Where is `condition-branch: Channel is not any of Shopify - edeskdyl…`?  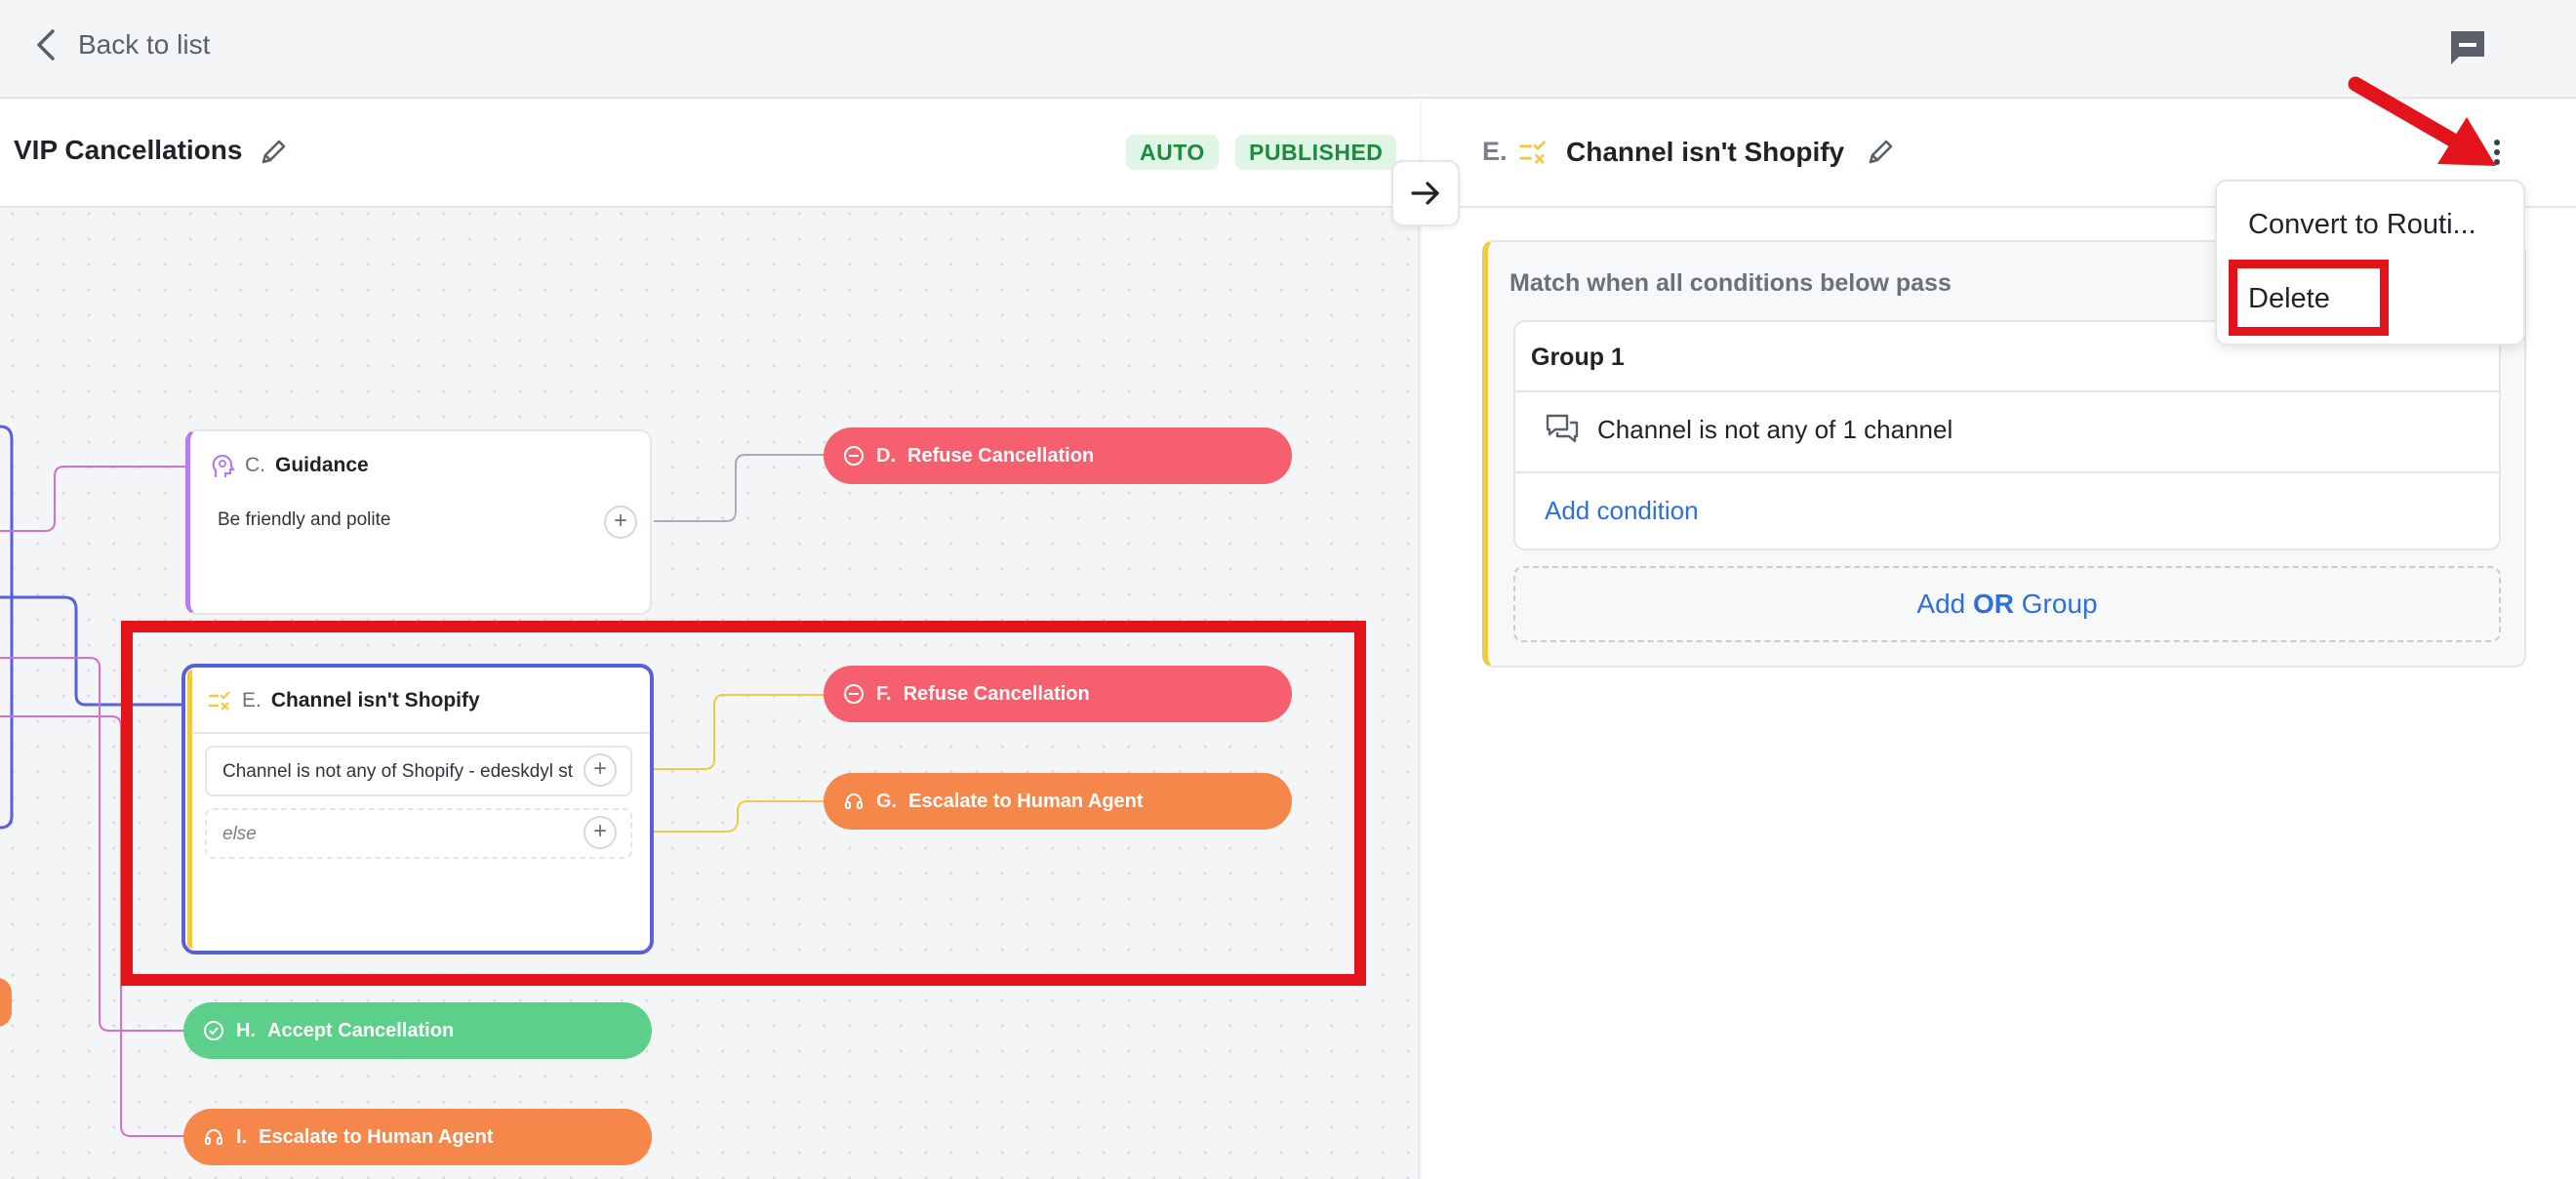
condition-branch: Channel is not any of Shopify - edeskdyl… is located at coordinates (418, 771).